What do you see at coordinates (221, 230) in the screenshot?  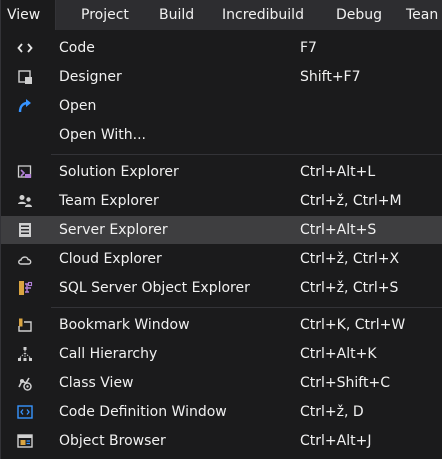 I see `menu-item-server-explorer: Server Explorer Ctrl+Alt+S` at bounding box center [221, 230].